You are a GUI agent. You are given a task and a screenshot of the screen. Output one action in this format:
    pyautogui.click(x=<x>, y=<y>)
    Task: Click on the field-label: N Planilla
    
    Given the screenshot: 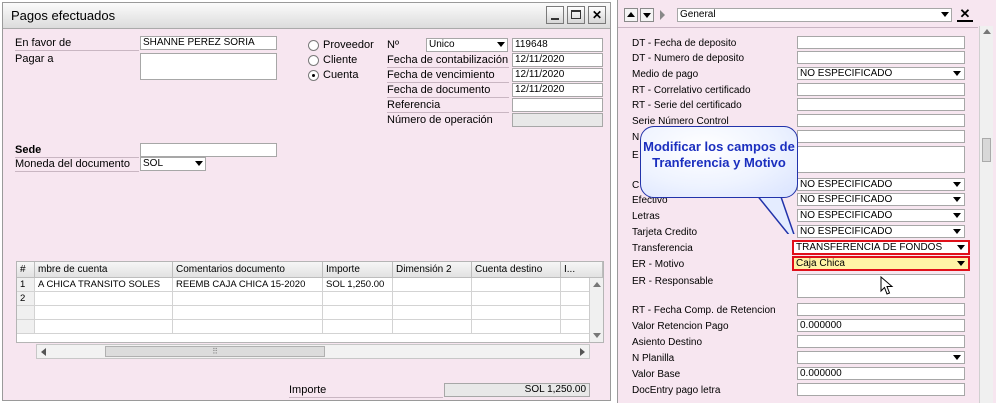 What is the action you would take?
    pyautogui.click(x=653, y=358)
    